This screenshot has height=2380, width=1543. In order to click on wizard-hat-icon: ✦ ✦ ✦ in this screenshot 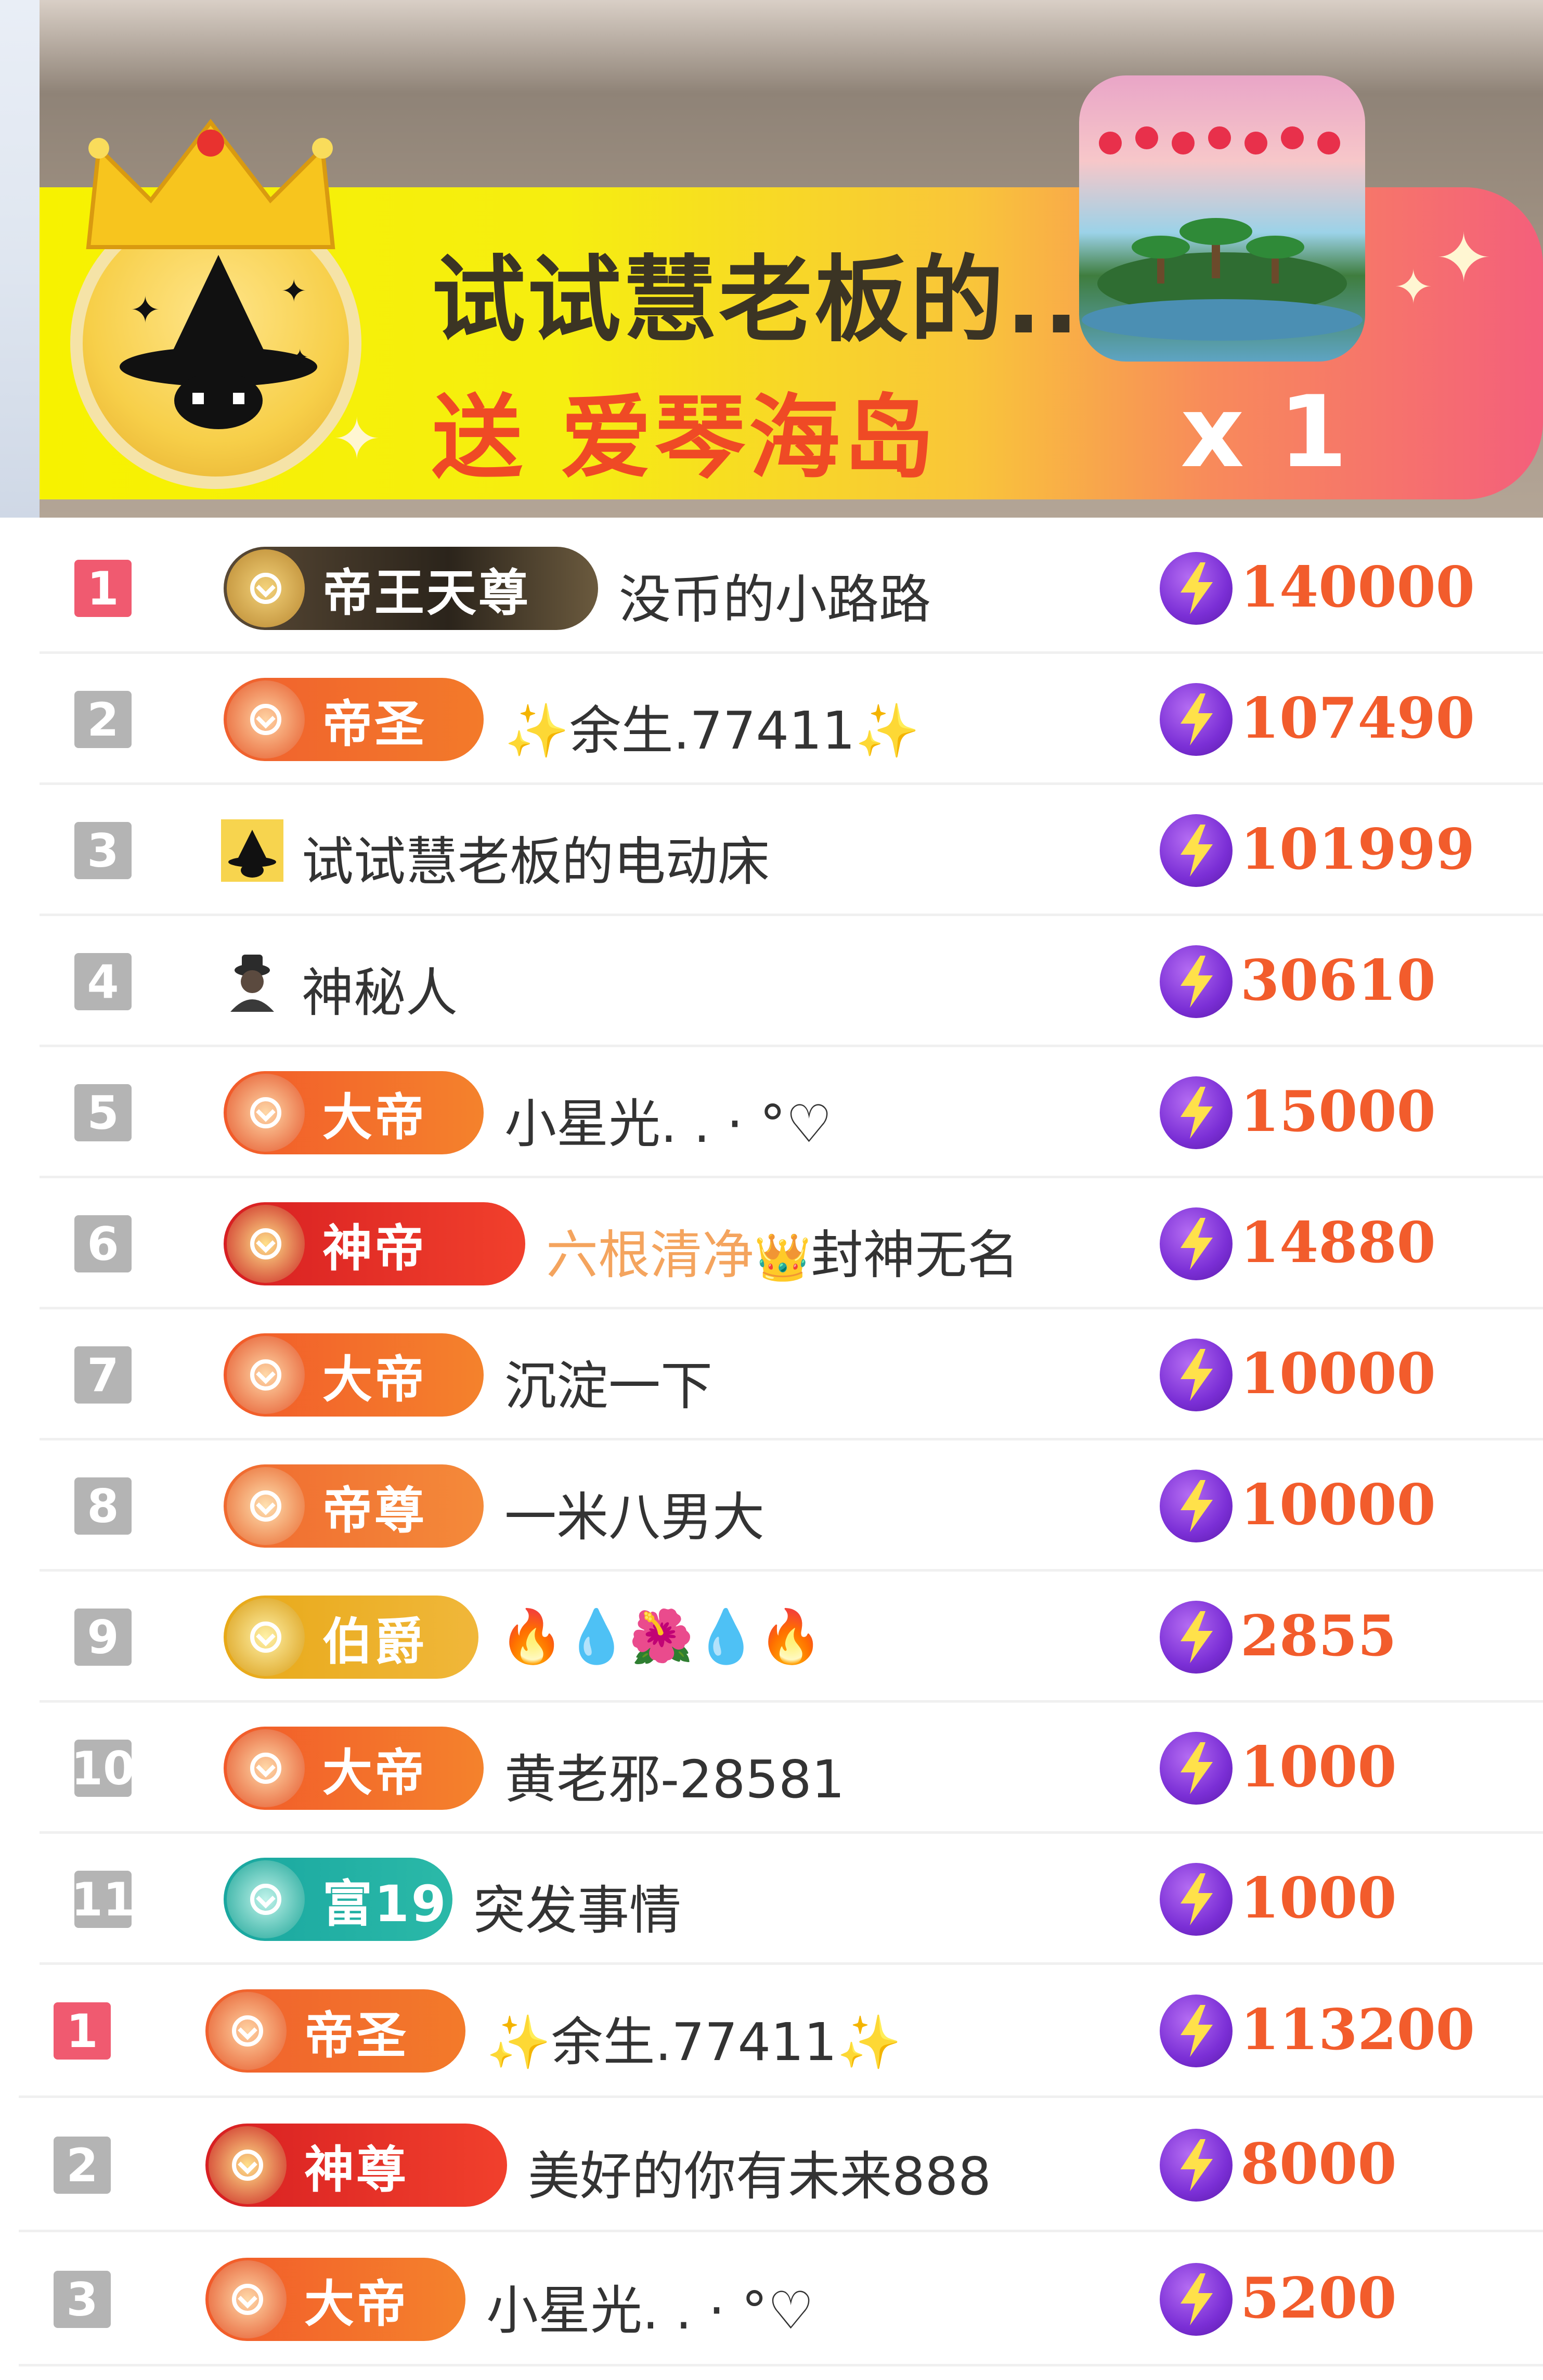, I will do `click(218, 342)`.